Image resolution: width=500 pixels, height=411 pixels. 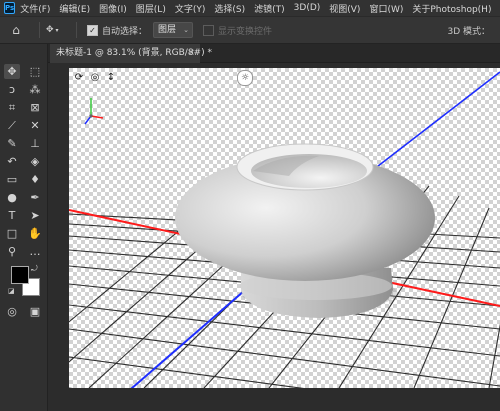 What do you see at coordinates (35, 197) in the screenshot?
I see `pen-tool-icon: ✒` at bounding box center [35, 197].